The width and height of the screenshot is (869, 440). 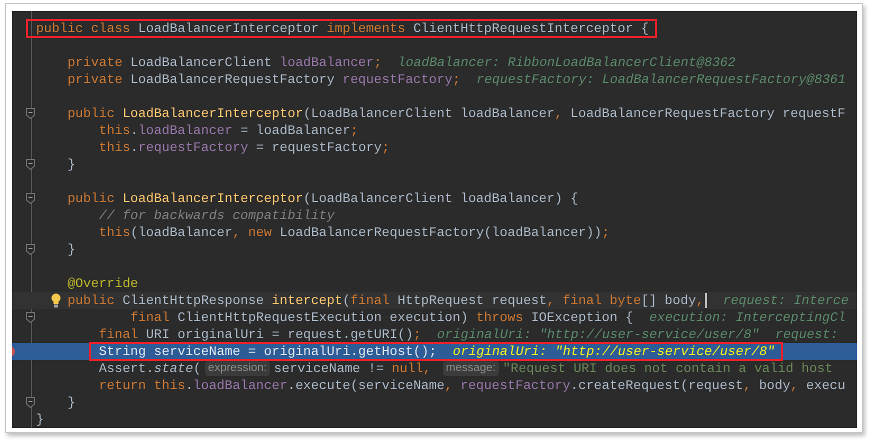 I want to click on inline-value-hint: requestFactory: LoadBalancerRequestFactory@8361, so click(x=661, y=79).